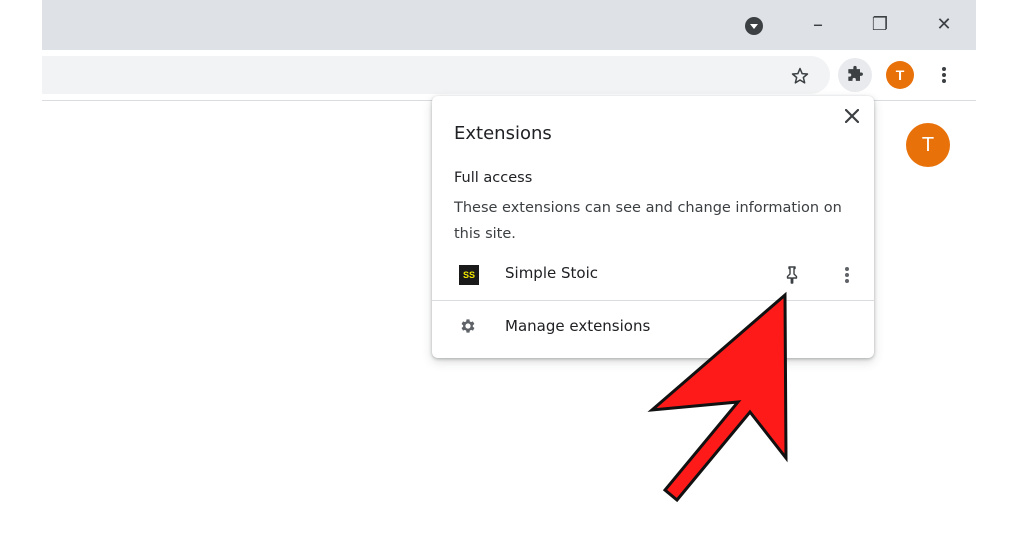 Image resolution: width=1024 pixels, height=536 pixels. What do you see at coordinates (880, 24) in the screenshot?
I see `restore-button: ❐` at bounding box center [880, 24].